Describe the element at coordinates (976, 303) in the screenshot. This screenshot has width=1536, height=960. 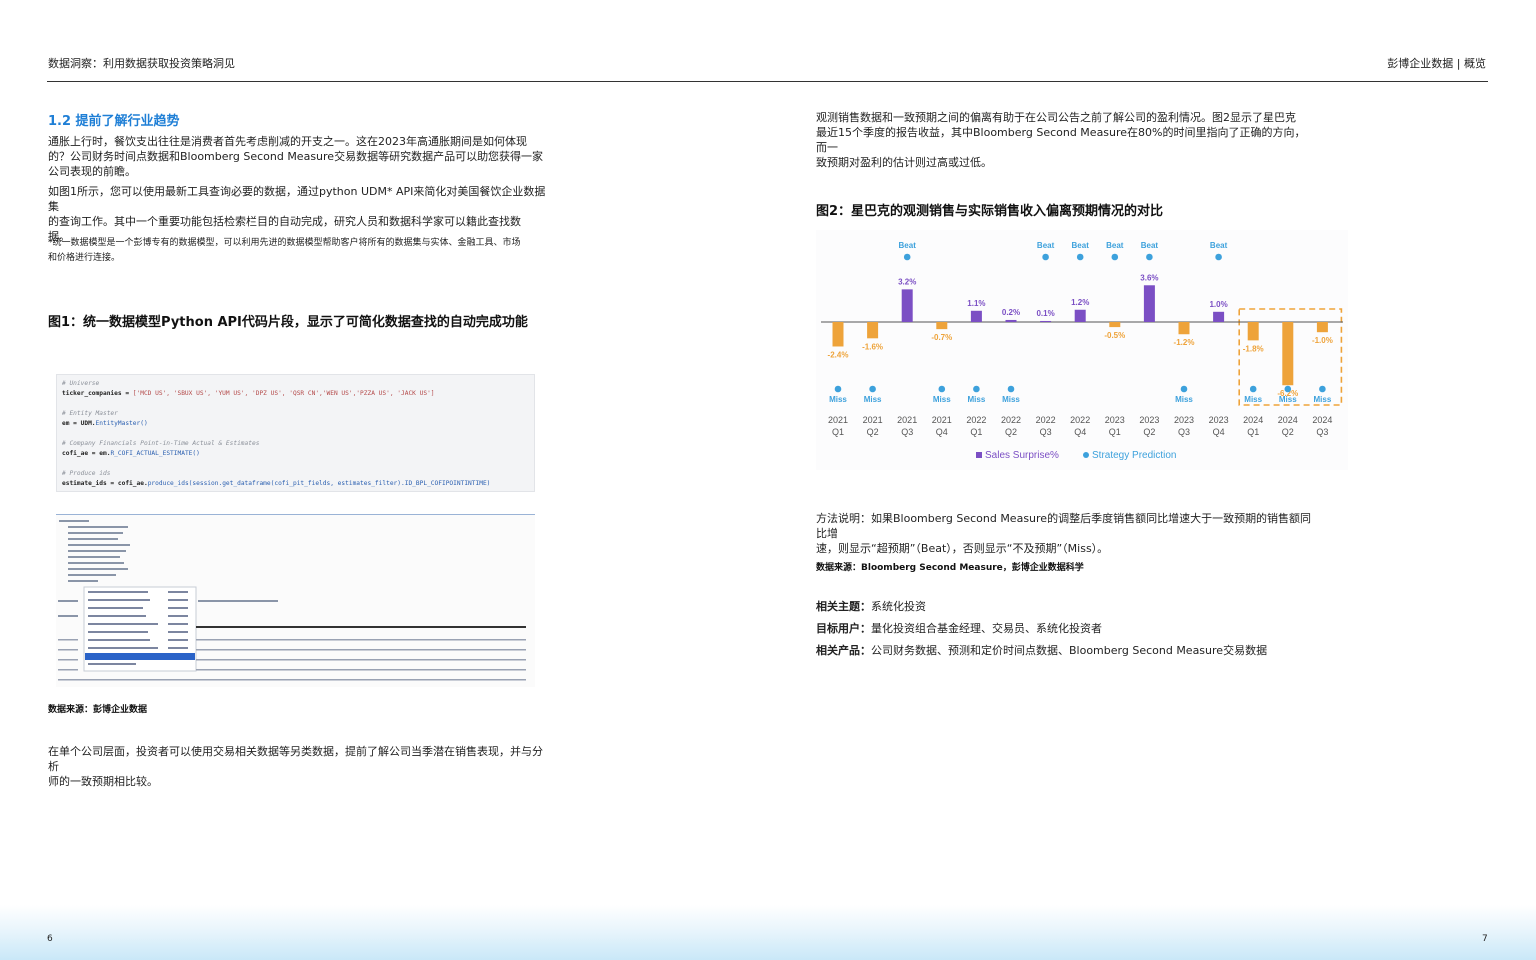
I see `data-label: 1.1%` at that location.